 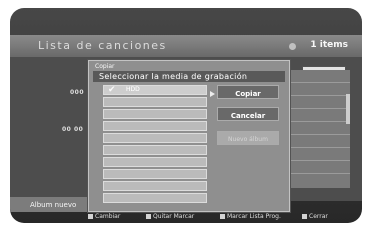 I want to click on hint-change: Cambiar, so click(x=104, y=216).